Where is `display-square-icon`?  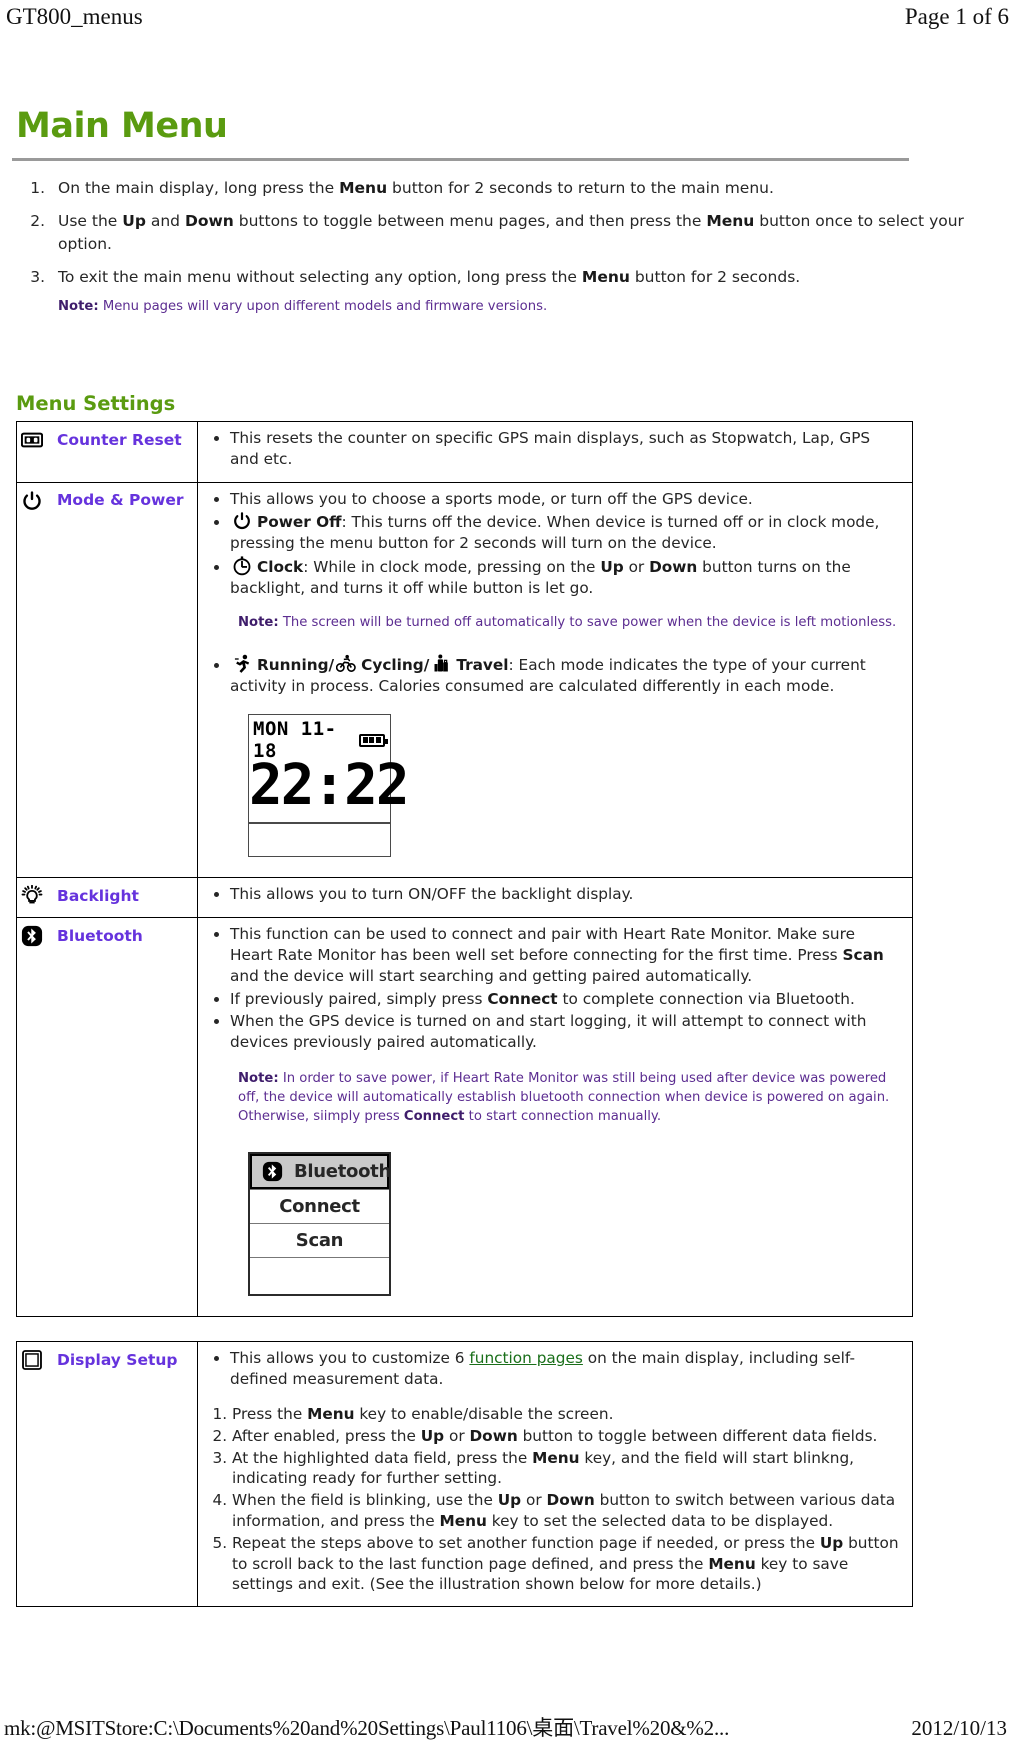
display-square-icon is located at coordinates (32, 1360).